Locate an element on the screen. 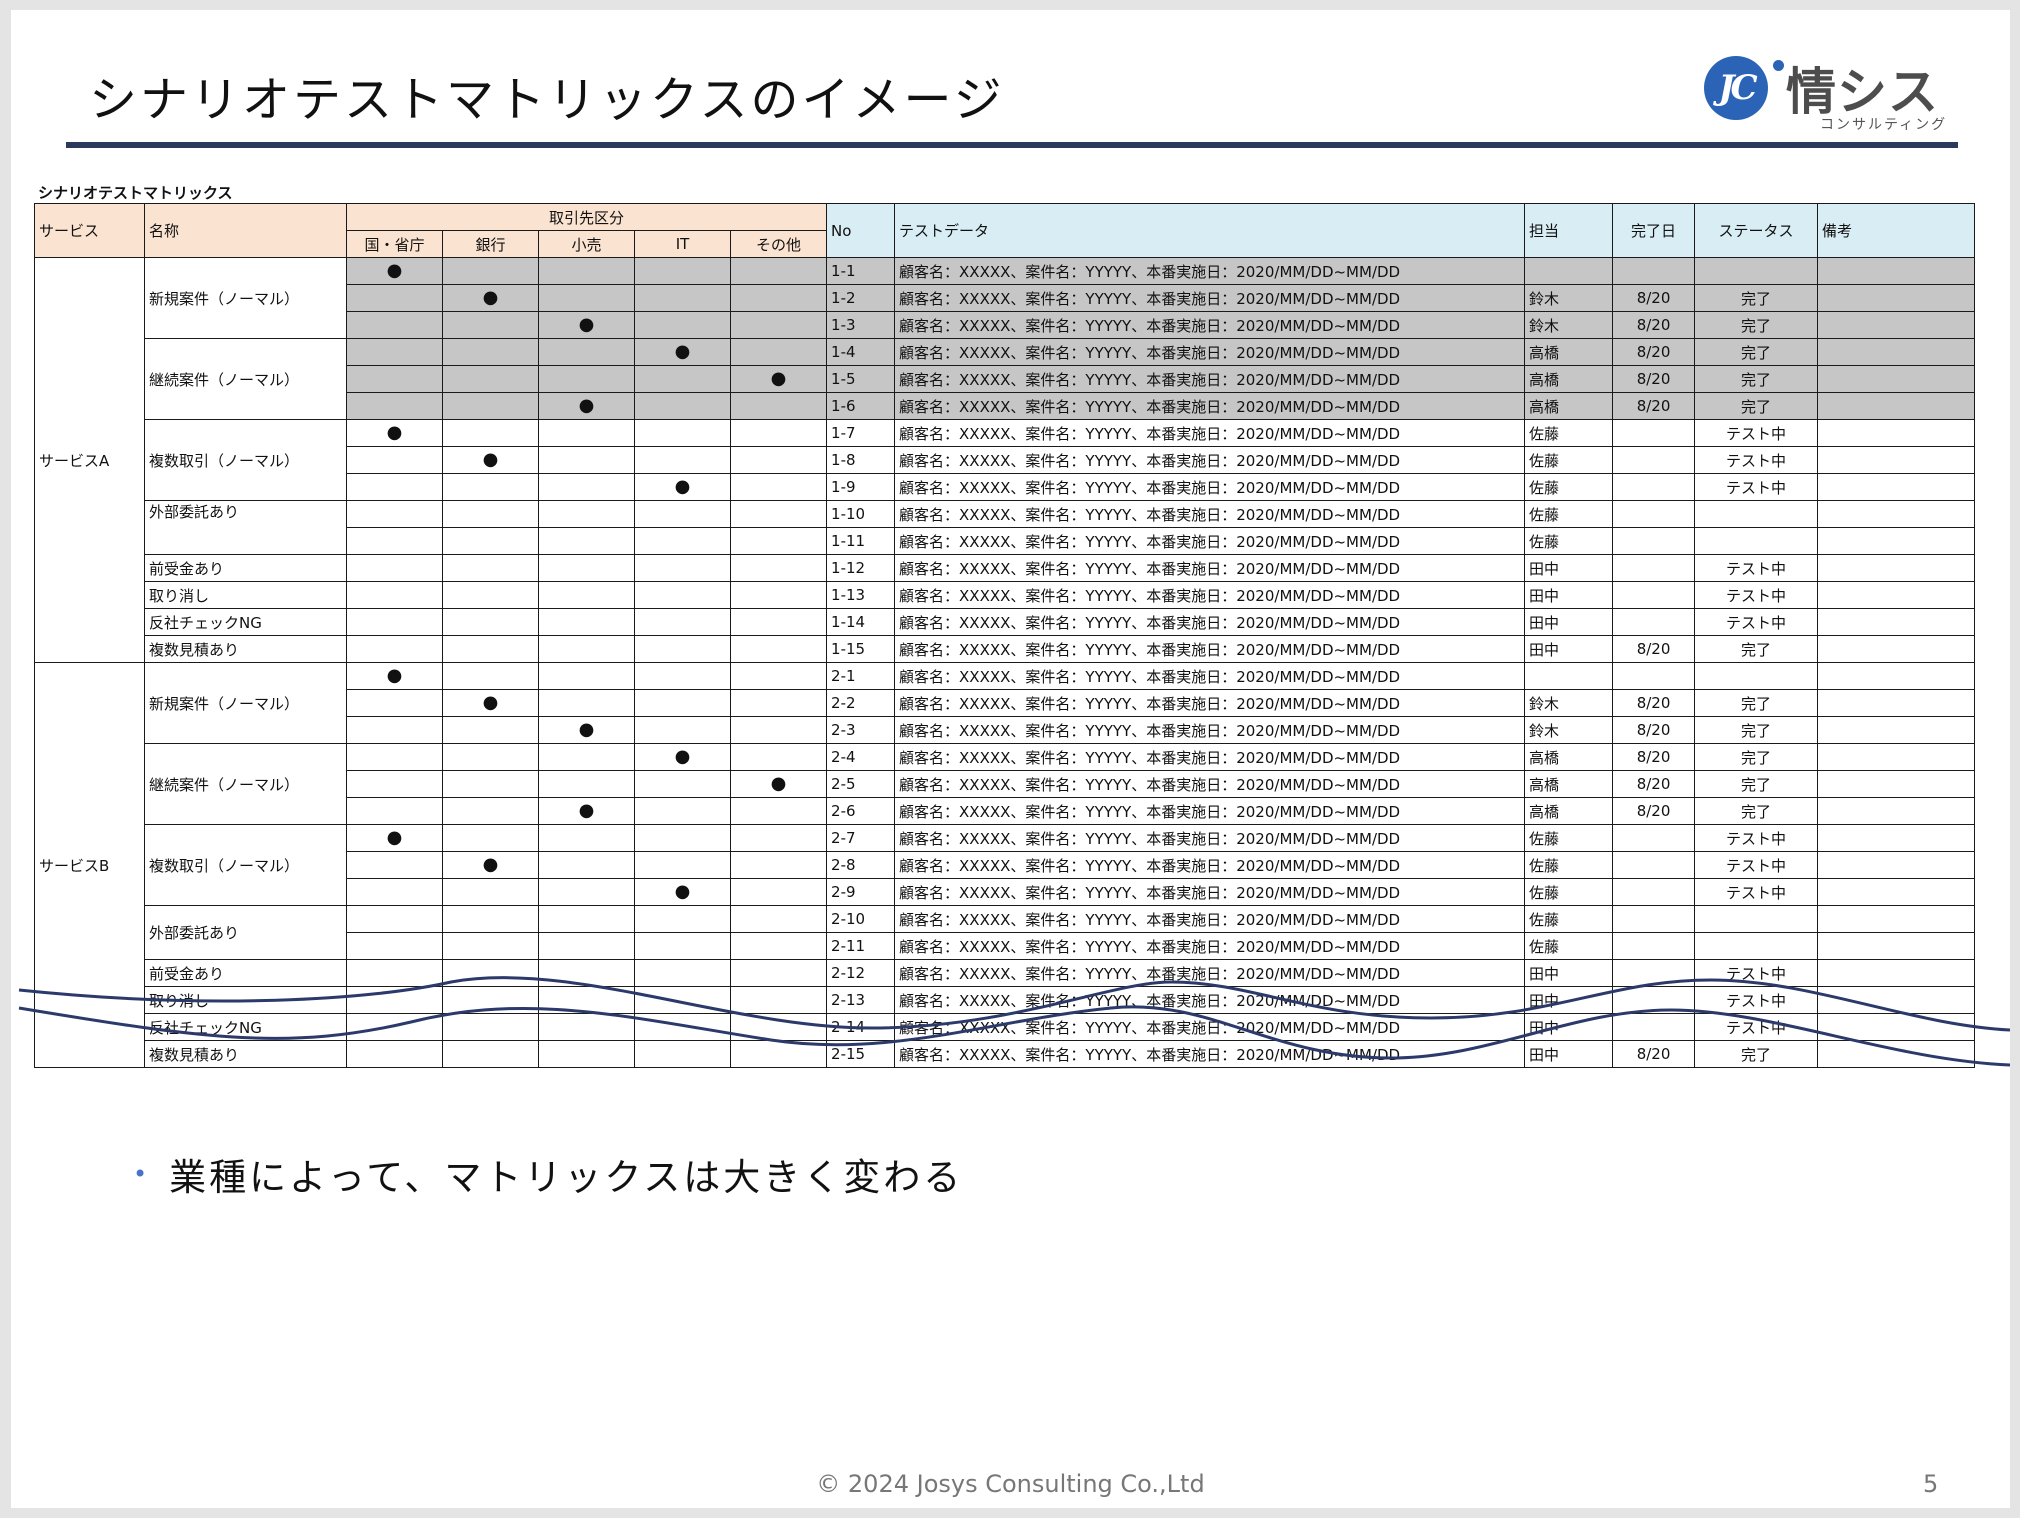 The image size is (2020, 1518). bullet-item: • 業種によって、マトリックスは大きく変わる is located at coordinates (548, 1174).